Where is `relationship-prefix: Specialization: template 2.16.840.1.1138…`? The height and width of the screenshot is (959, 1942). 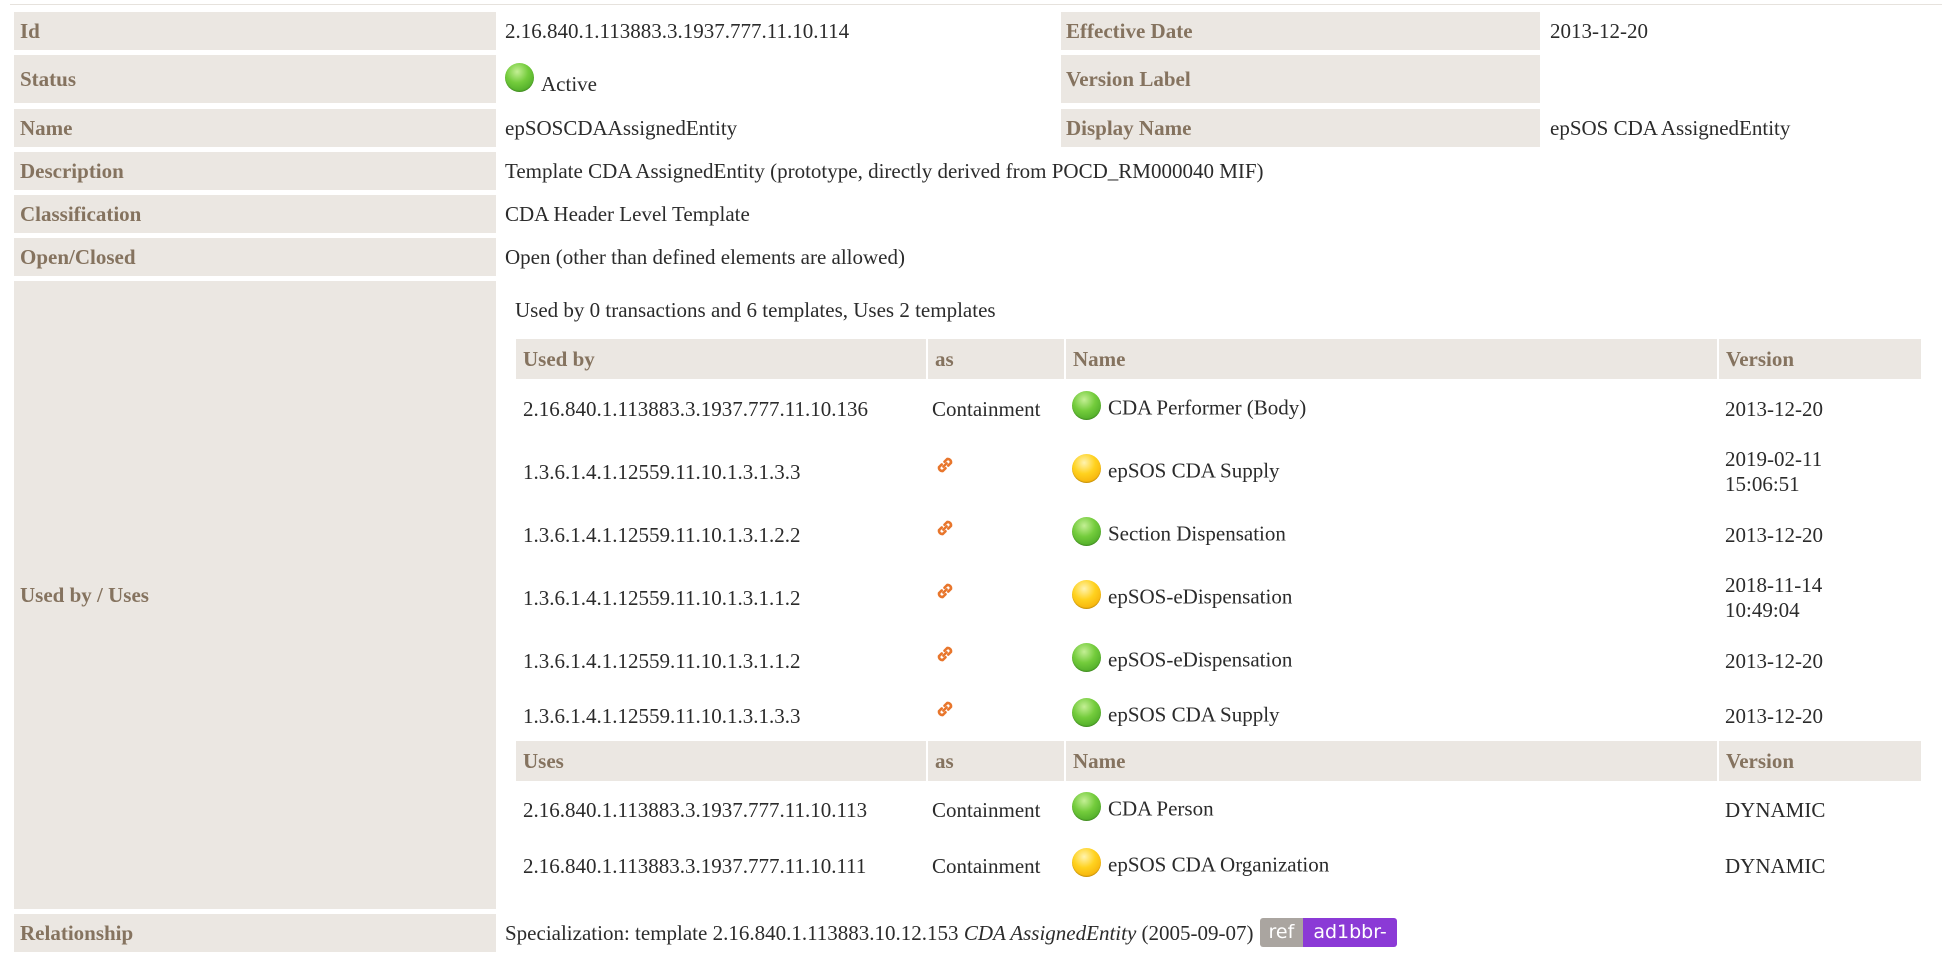
relationship-prefix: Specialization: template 2.16.840.1.1138… is located at coordinates (732, 932).